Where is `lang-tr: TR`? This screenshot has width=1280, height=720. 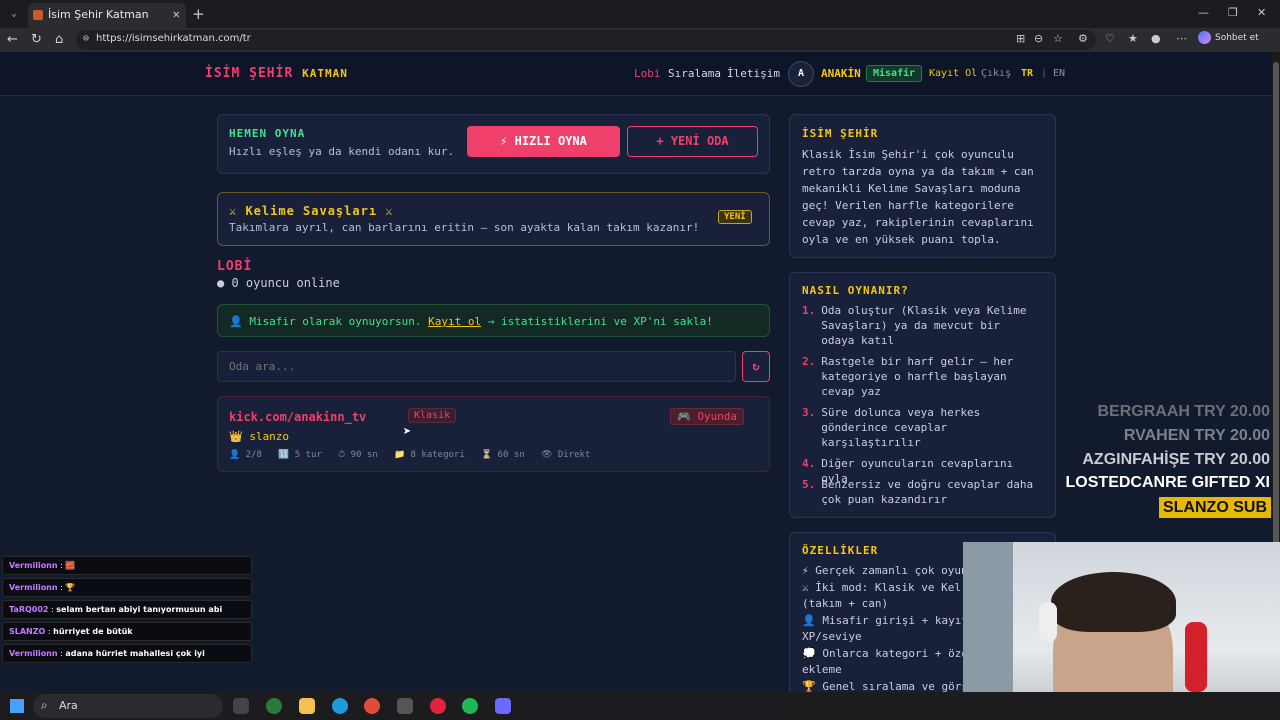
lang-tr: TR is located at coordinates (1027, 73).